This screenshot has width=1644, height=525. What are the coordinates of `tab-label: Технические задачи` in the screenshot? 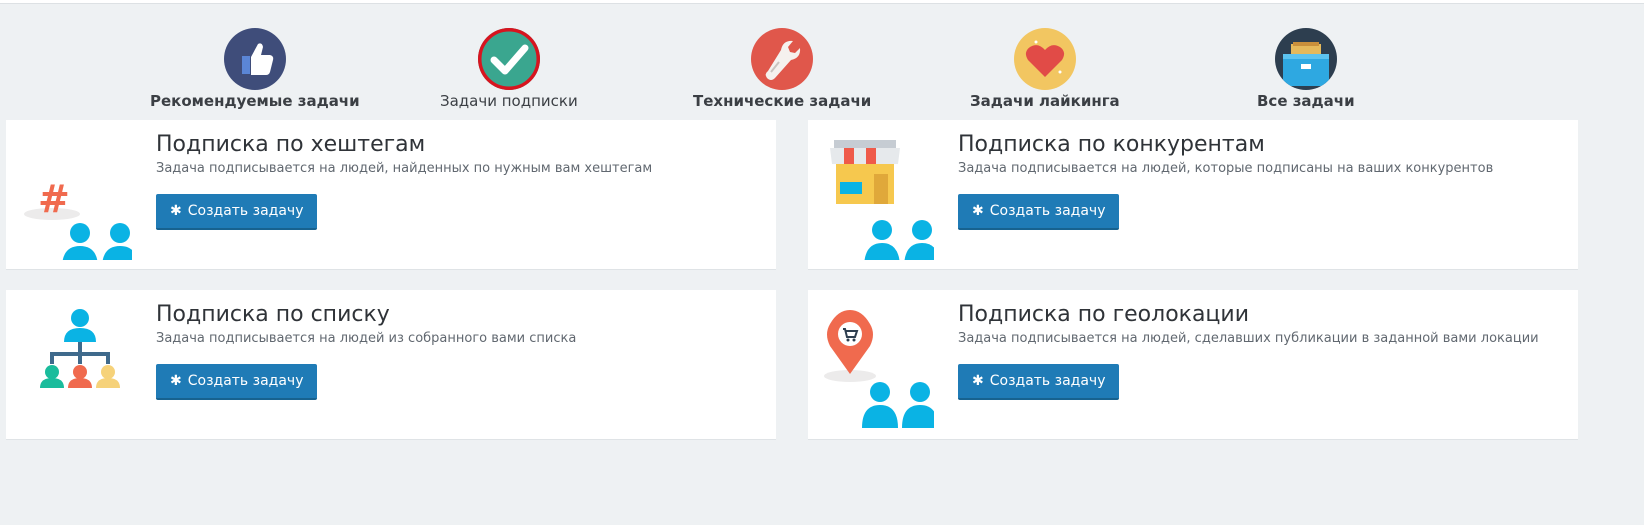 It's located at (782, 101).